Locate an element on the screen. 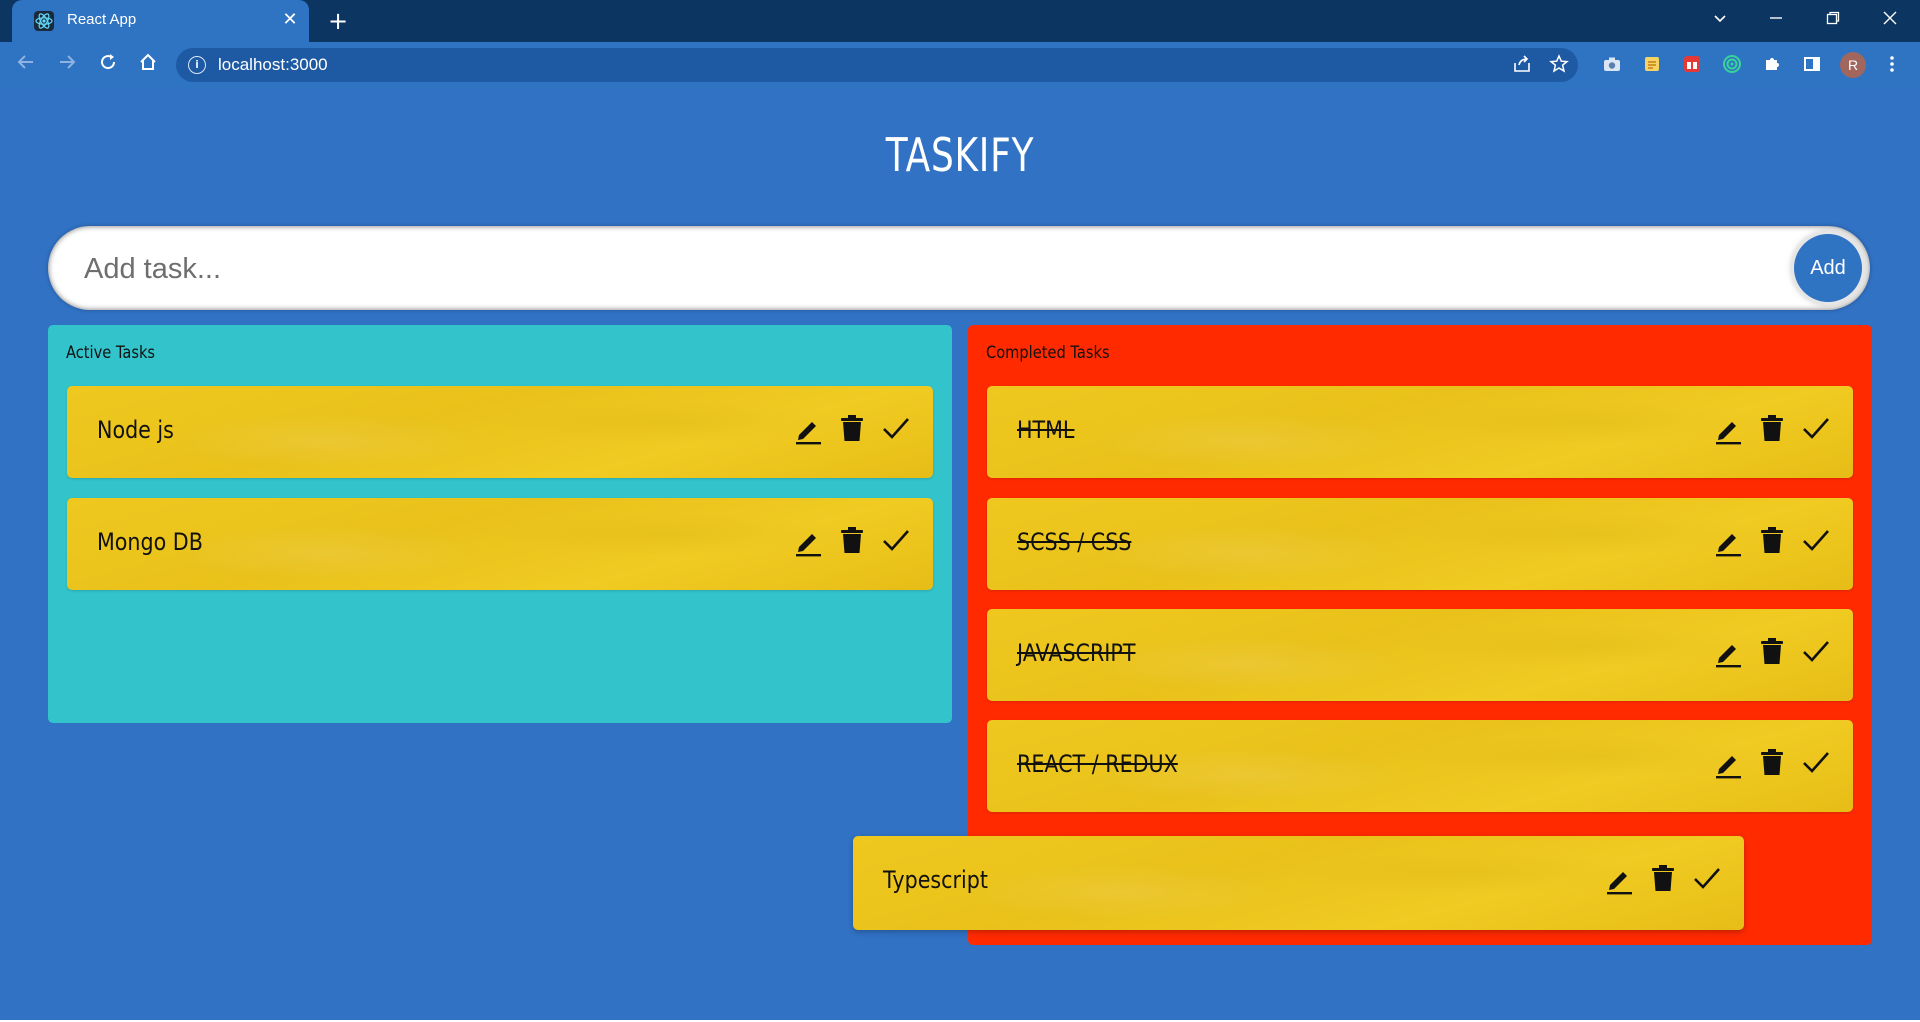 The height and width of the screenshot is (1022, 1920). avatar: R is located at coordinates (1853, 65).